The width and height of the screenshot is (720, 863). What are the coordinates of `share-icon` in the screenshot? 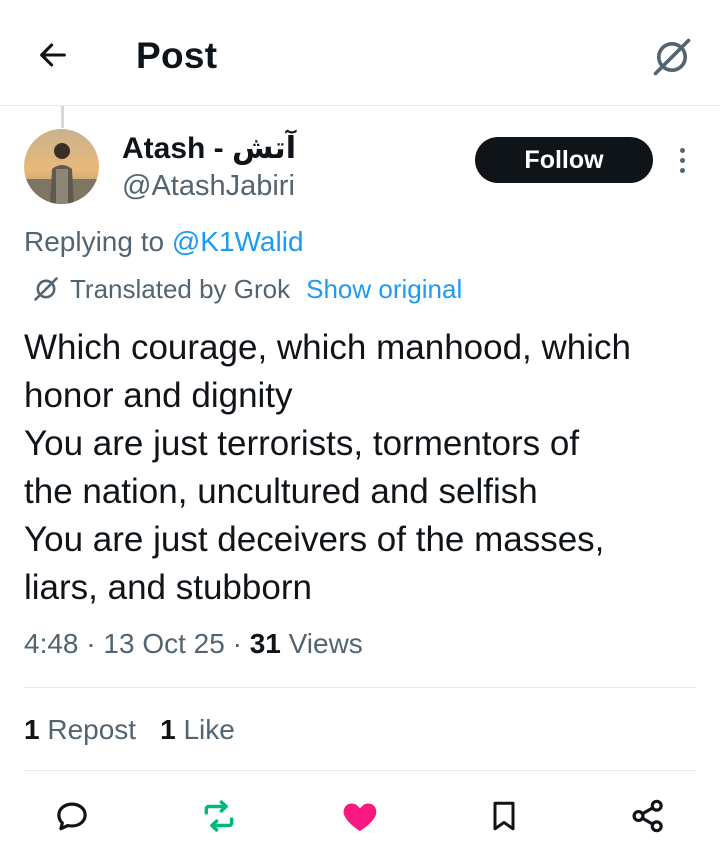 It's located at (647, 816).